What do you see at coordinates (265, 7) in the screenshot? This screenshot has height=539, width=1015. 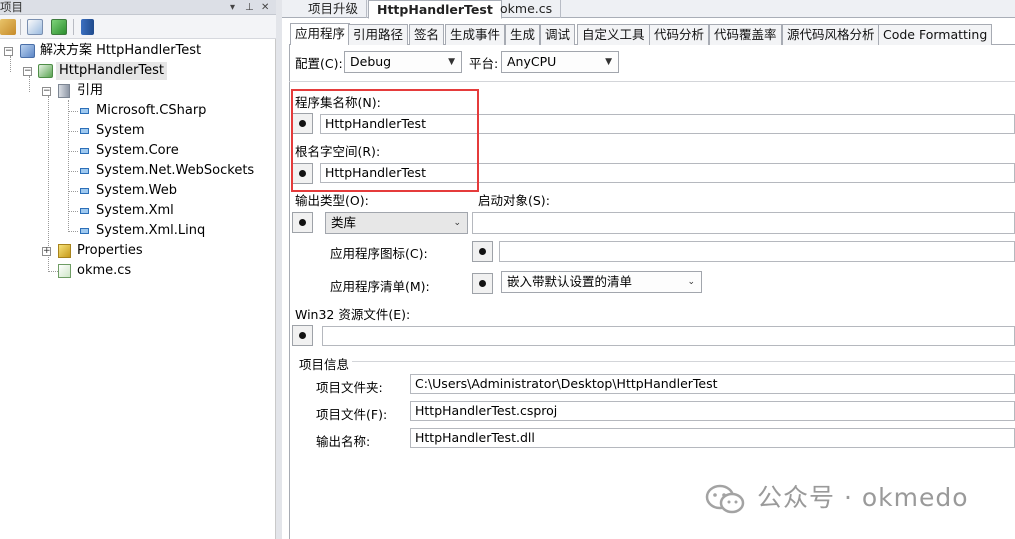 I see `close-icon: ✕` at bounding box center [265, 7].